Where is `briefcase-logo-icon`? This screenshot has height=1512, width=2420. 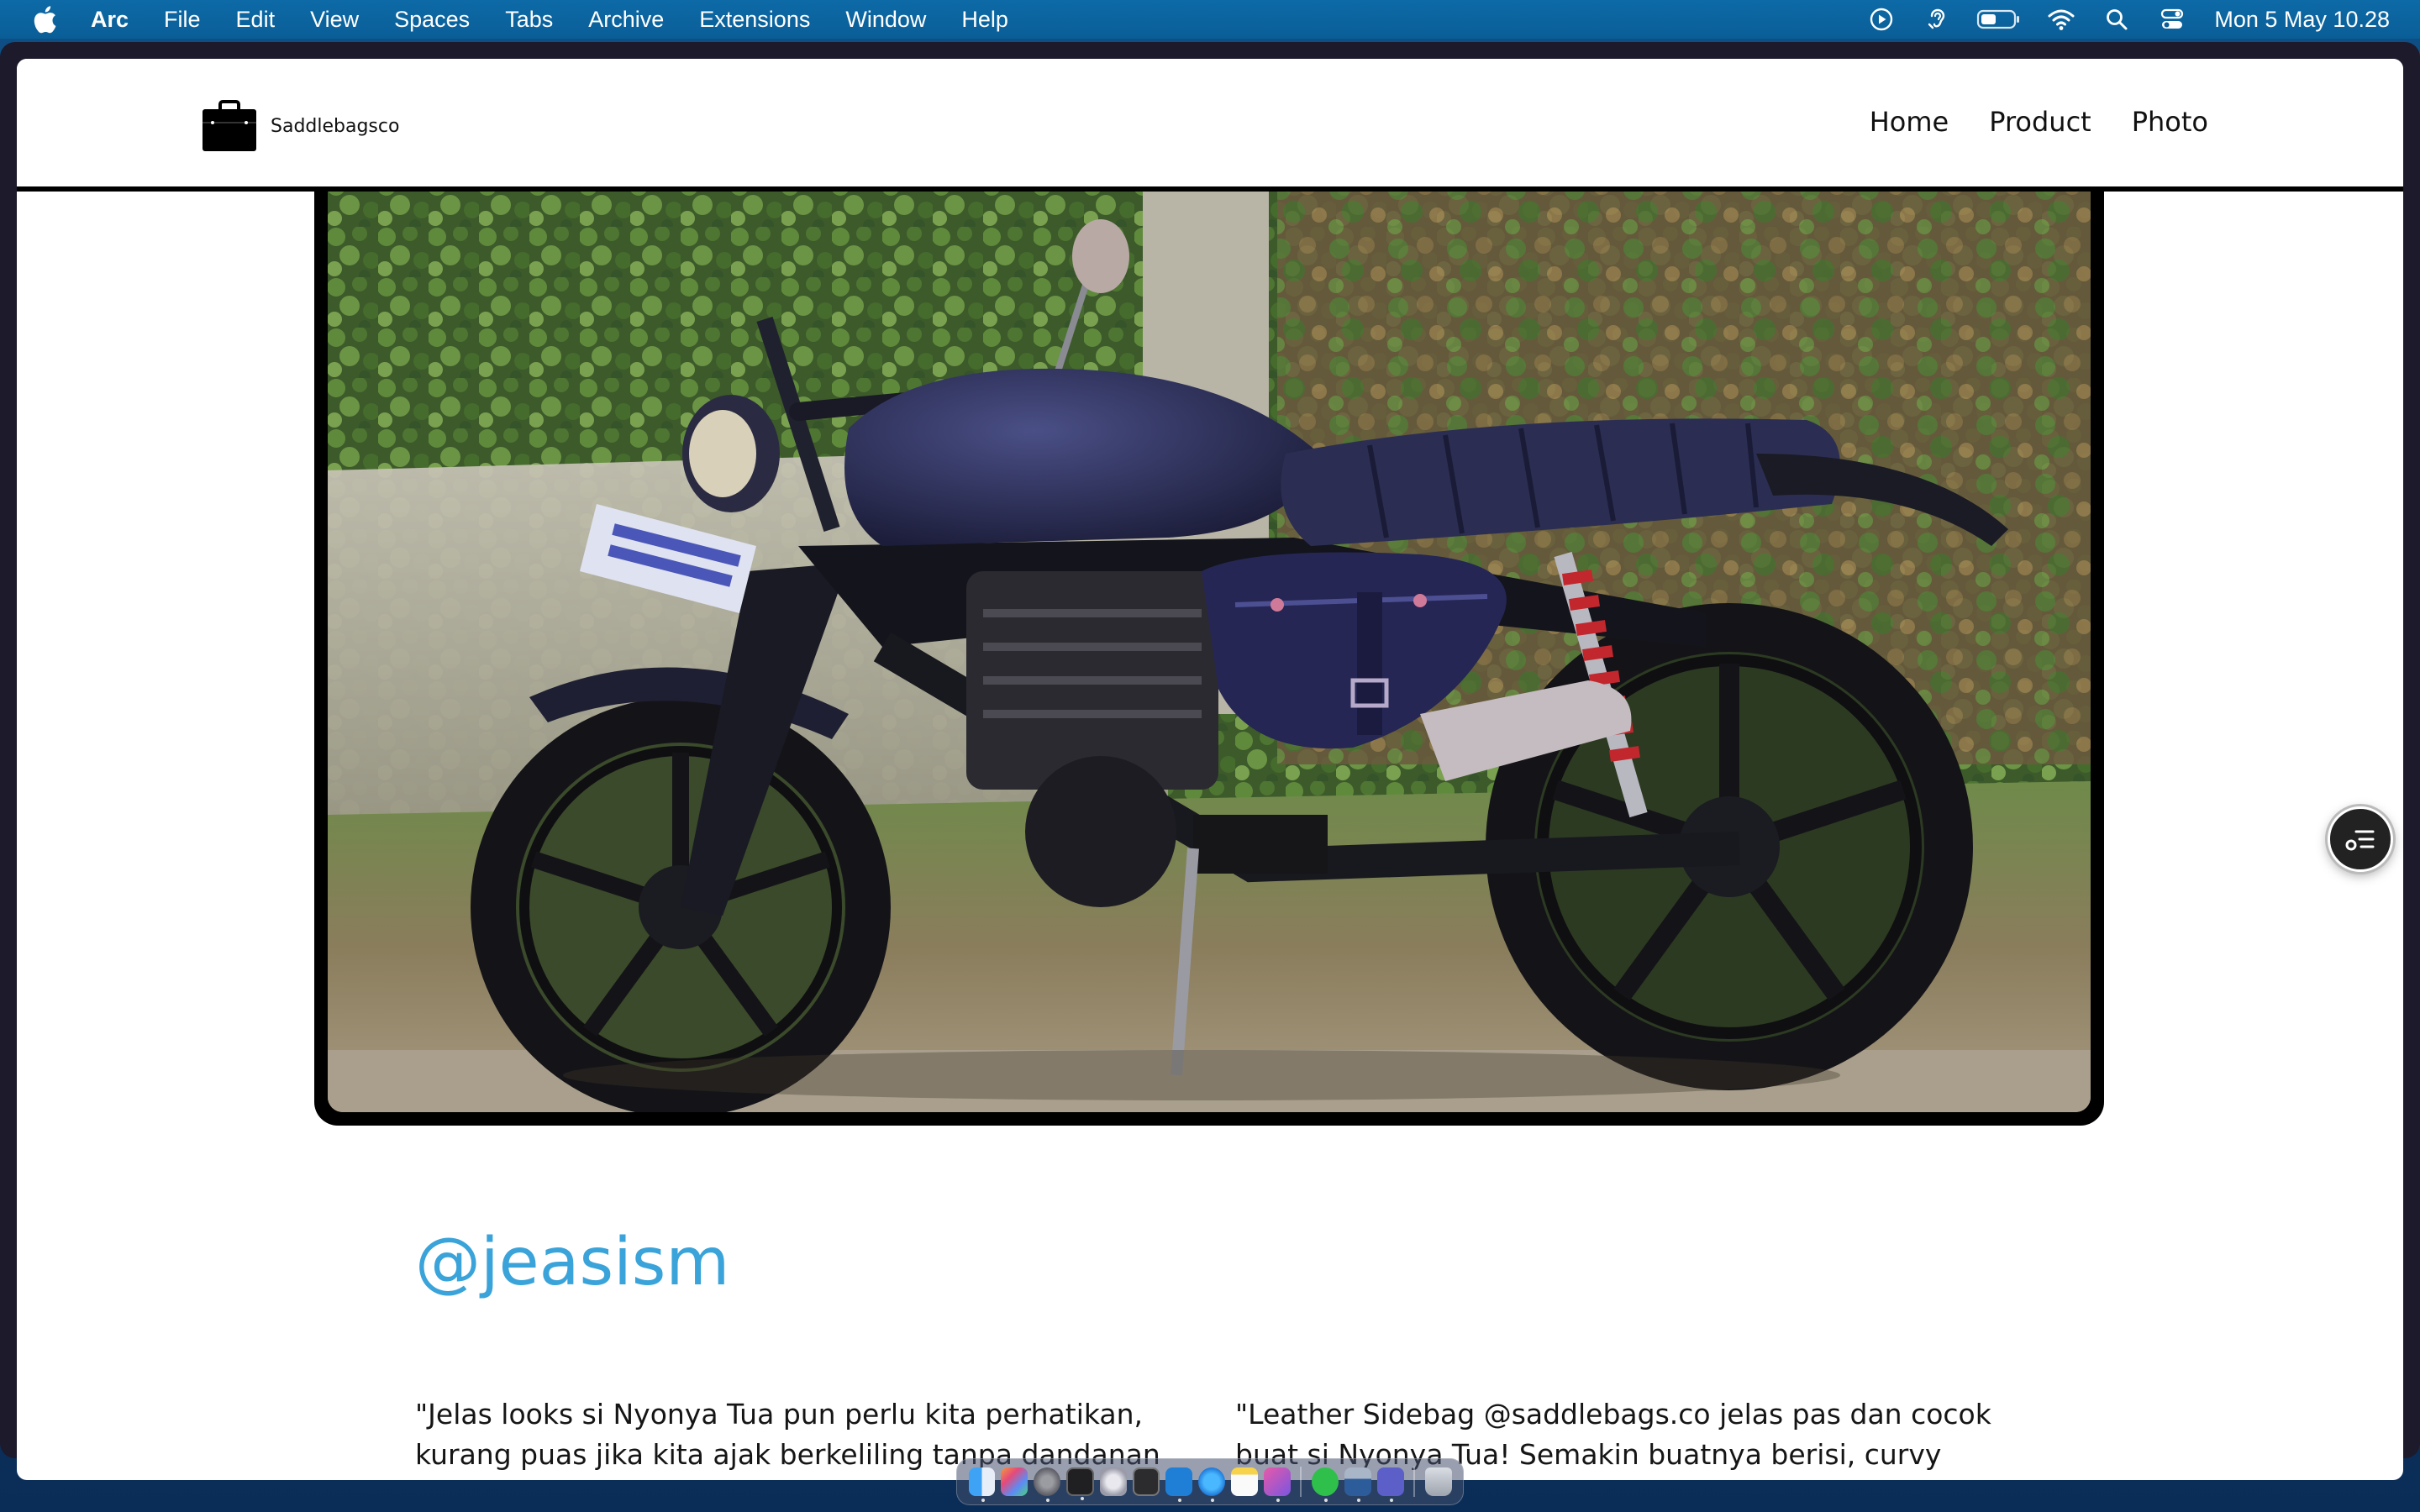
briefcase-logo-icon is located at coordinates (229, 125).